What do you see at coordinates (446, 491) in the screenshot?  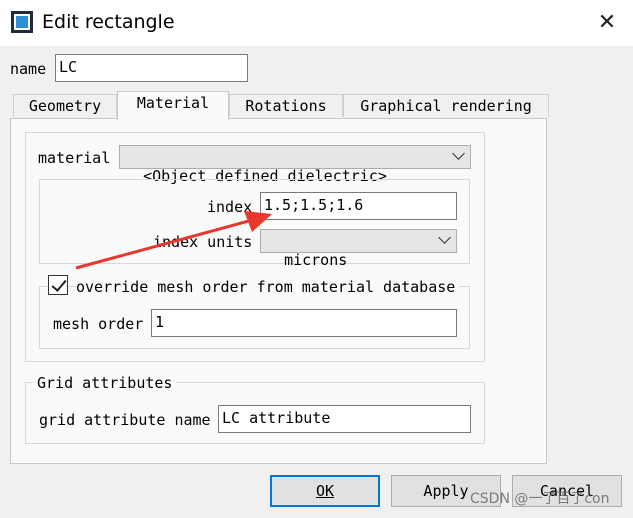 I see `apply-button-label: Apply` at bounding box center [446, 491].